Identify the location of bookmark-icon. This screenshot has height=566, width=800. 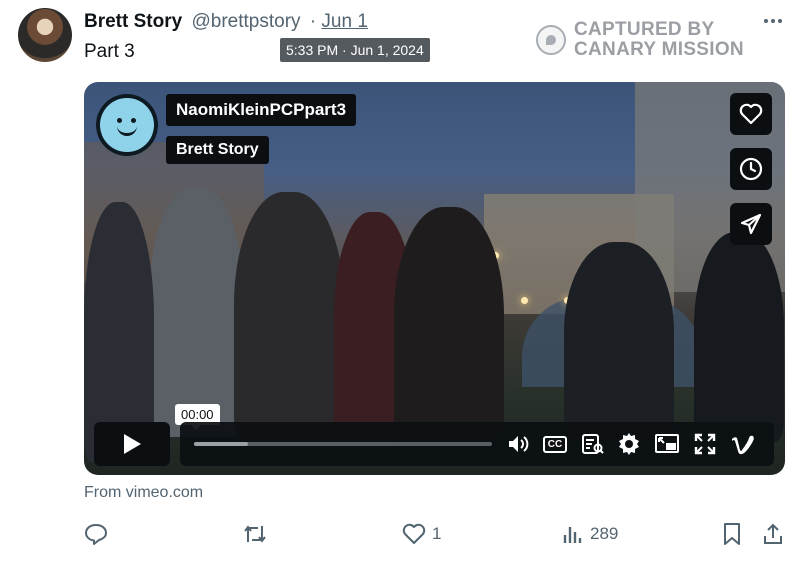
(732, 534).